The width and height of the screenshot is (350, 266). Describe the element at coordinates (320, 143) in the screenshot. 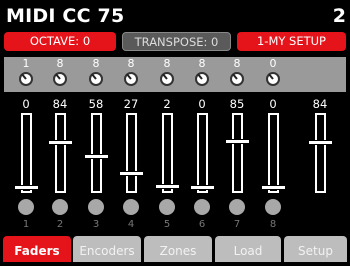

I see `master-fader-handle` at that location.